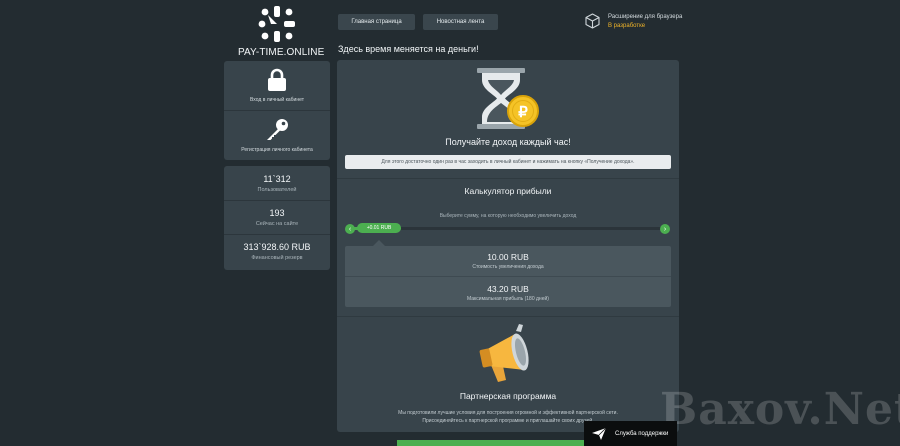 The image size is (900, 446). Describe the element at coordinates (504, 353) in the screenshot. I see `megaphone-icon` at that location.